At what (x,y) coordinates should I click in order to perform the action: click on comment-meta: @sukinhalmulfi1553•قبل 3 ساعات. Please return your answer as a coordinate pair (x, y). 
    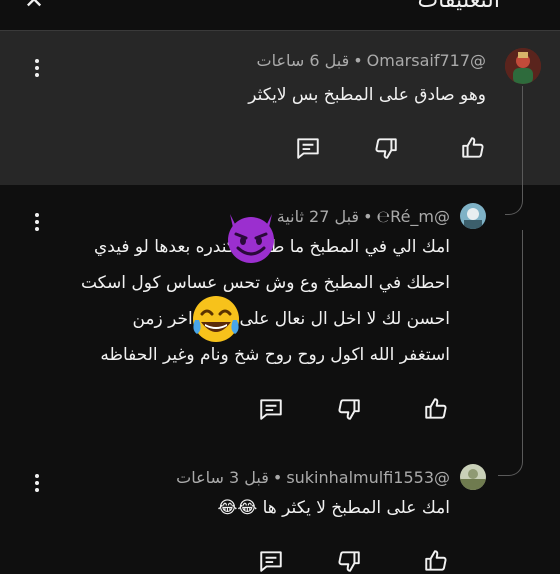
    Looking at the image, I should click on (313, 477).